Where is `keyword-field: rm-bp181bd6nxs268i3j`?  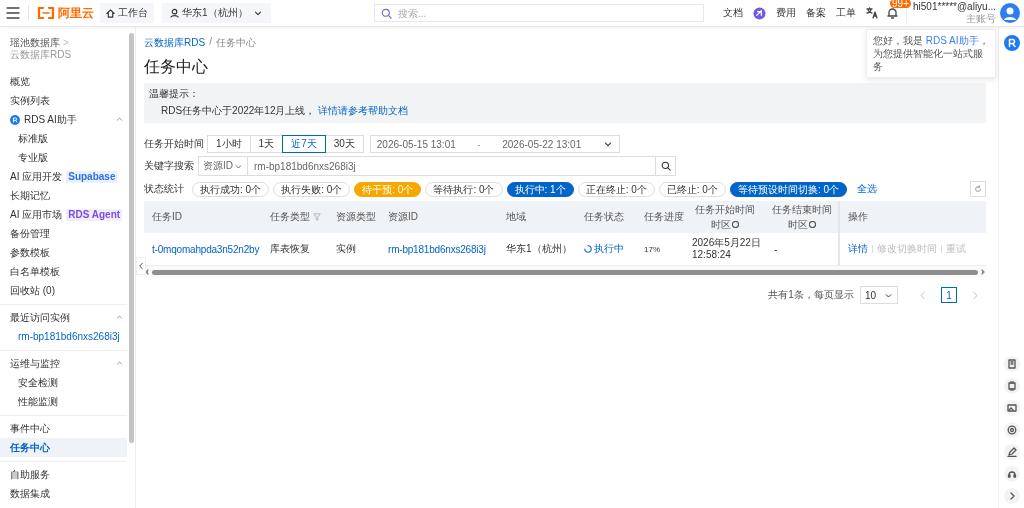 keyword-field: rm-bp181bd6nxs268i3j is located at coordinates (452, 166).